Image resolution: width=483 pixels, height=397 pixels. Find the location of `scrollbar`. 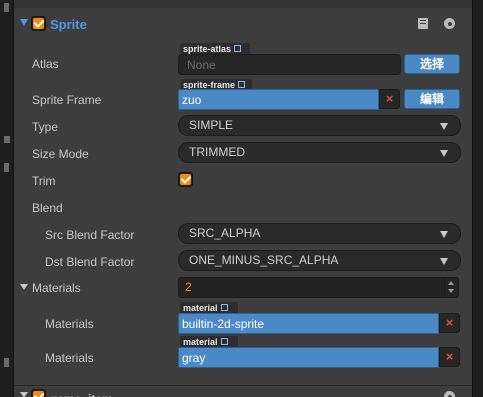

scrollbar is located at coordinates (477, 198).